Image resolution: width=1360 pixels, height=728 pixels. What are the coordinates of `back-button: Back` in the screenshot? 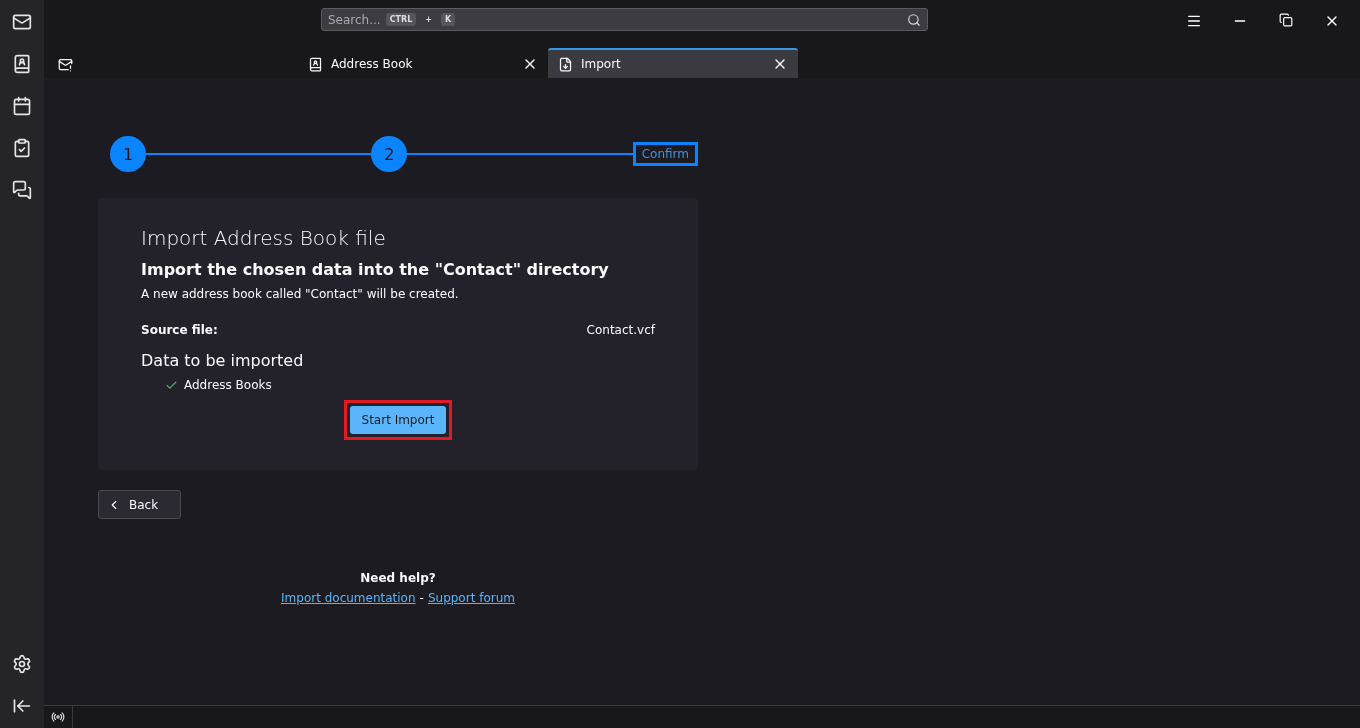 It's located at (139, 504).